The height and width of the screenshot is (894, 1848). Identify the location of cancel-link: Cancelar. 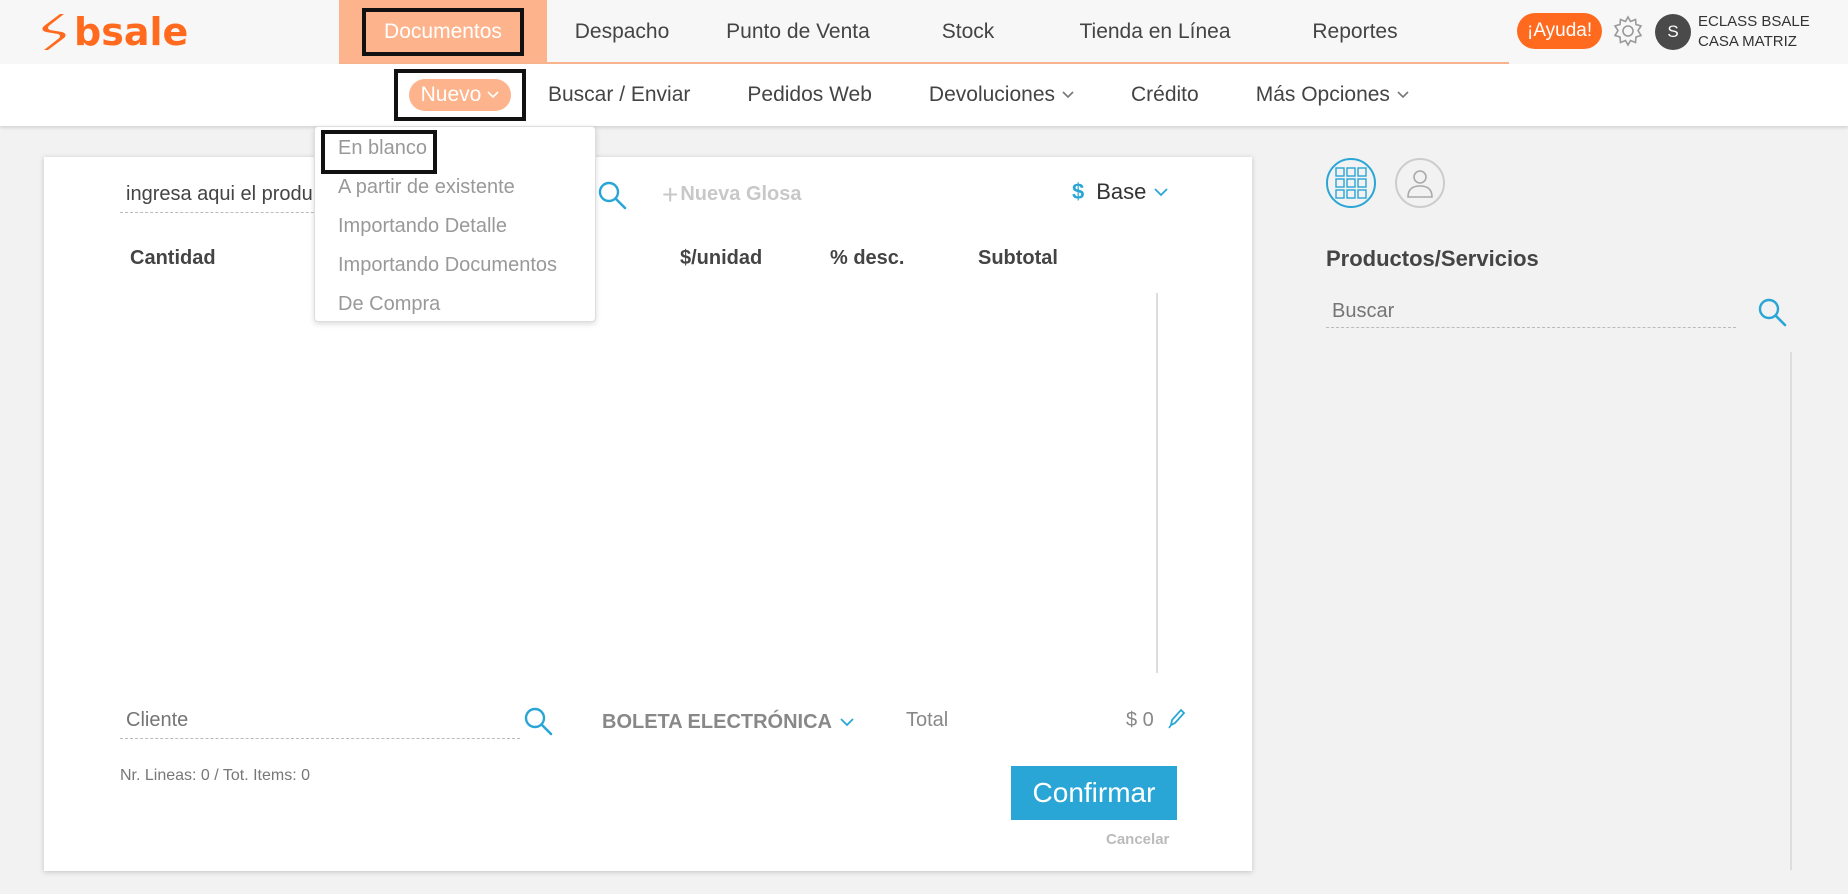
(1137, 839).